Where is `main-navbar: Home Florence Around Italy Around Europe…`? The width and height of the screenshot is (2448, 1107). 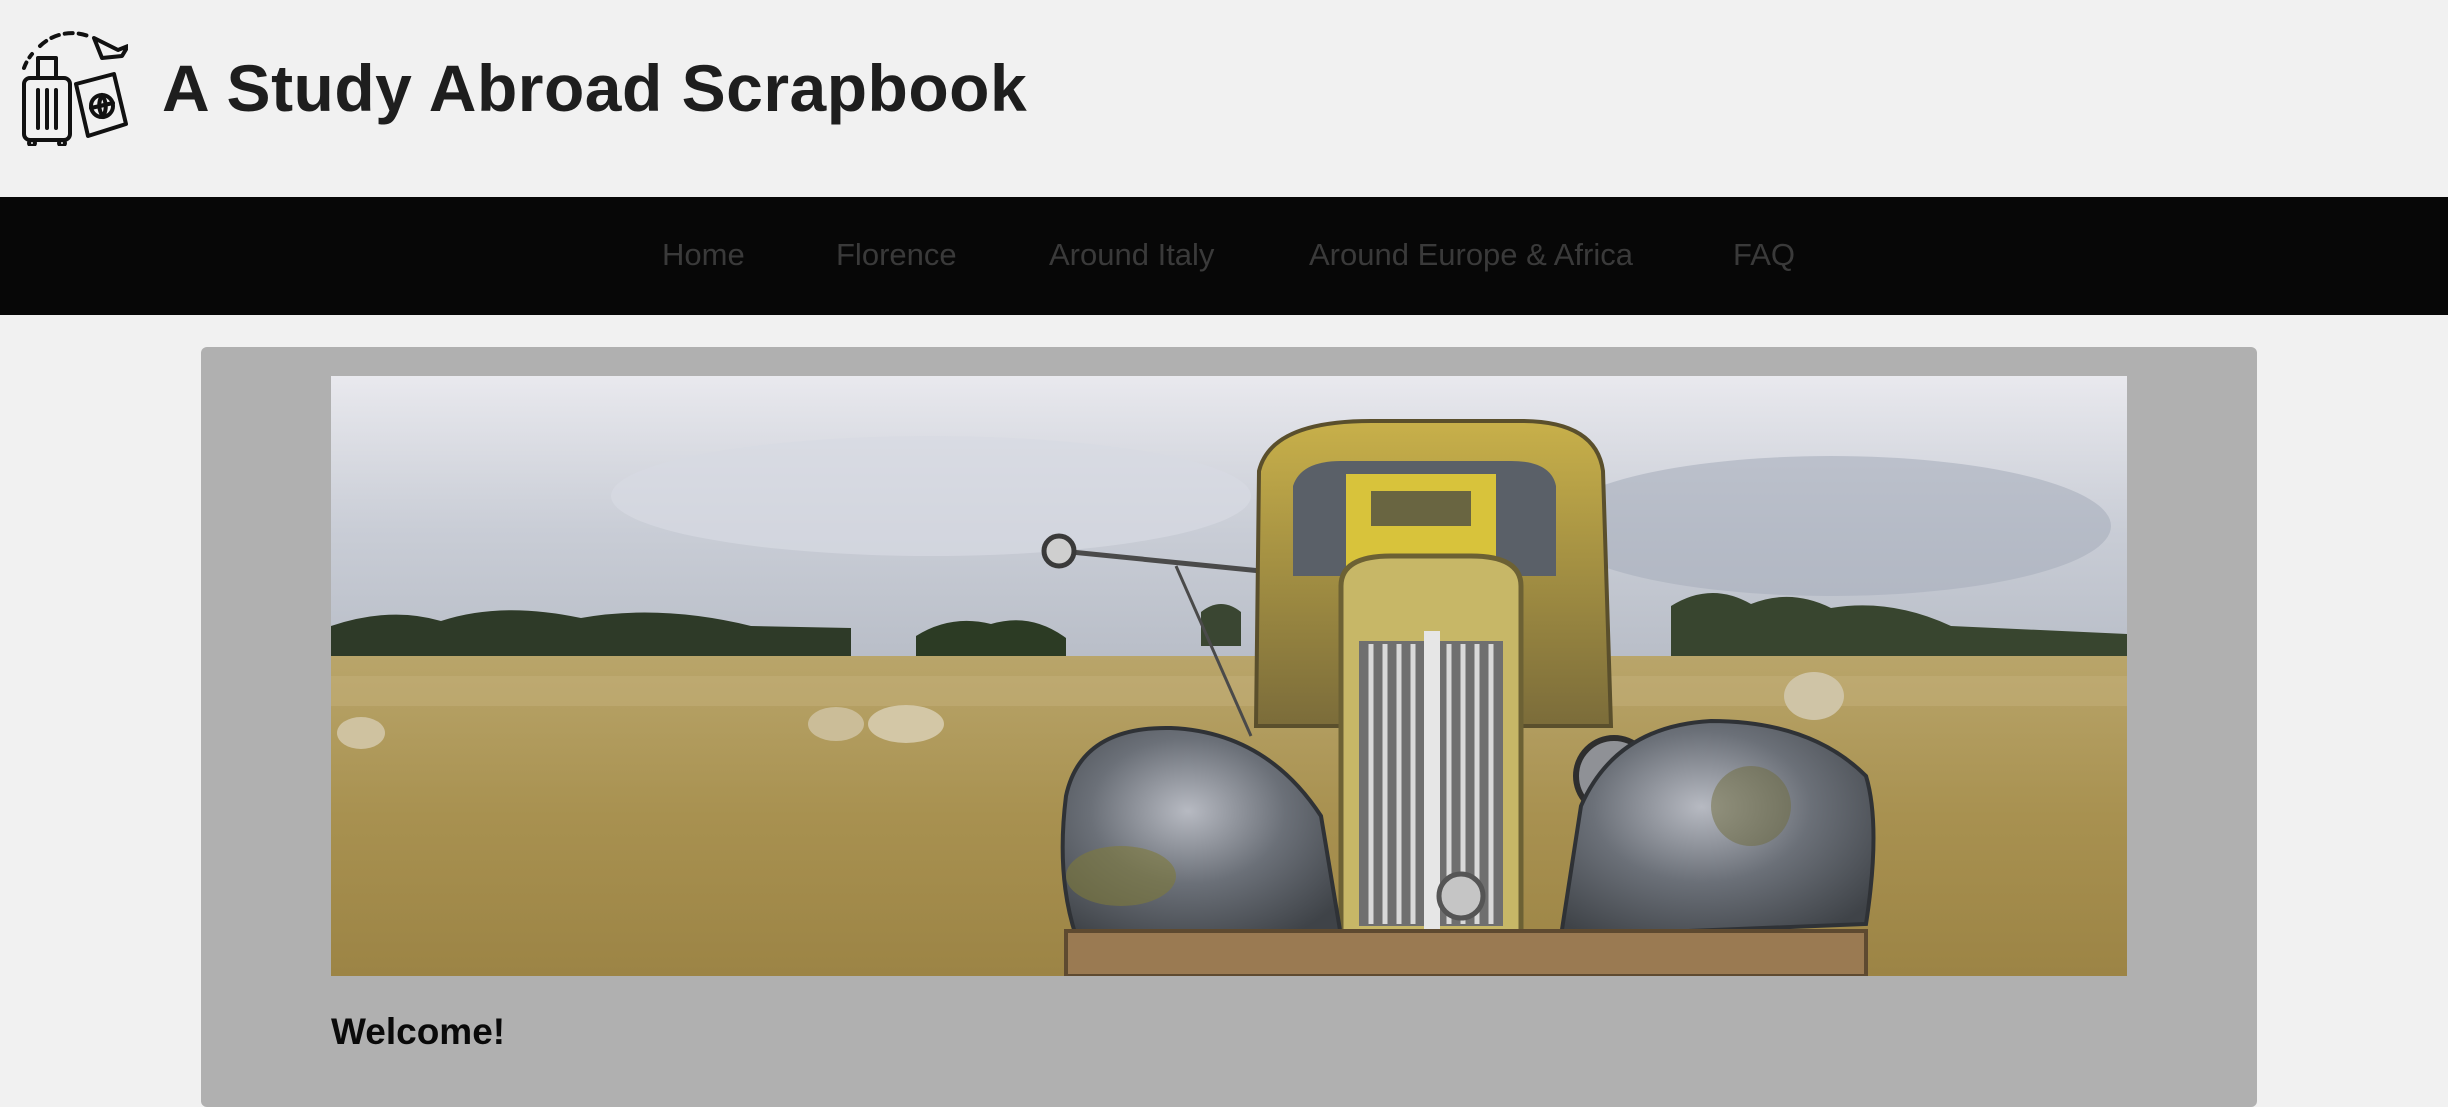 main-navbar: Home Florence Around Italy Around Europe… is located at coordinates (1224, 256).